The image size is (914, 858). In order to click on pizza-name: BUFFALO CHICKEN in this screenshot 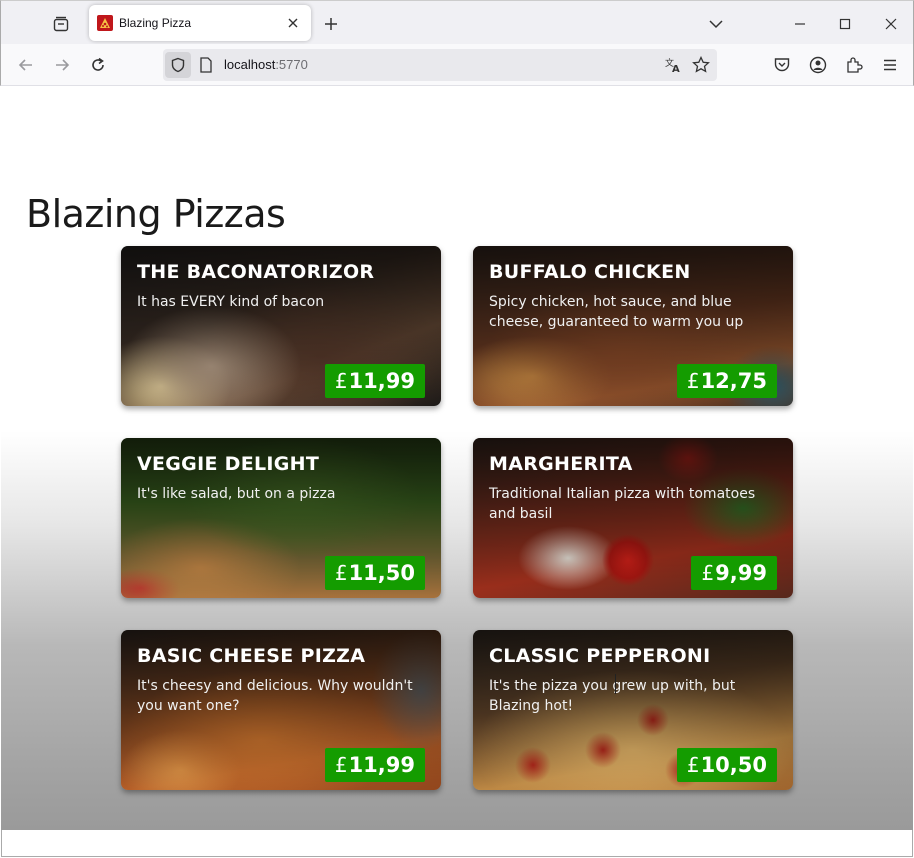, I will do `click(590, 272)`.